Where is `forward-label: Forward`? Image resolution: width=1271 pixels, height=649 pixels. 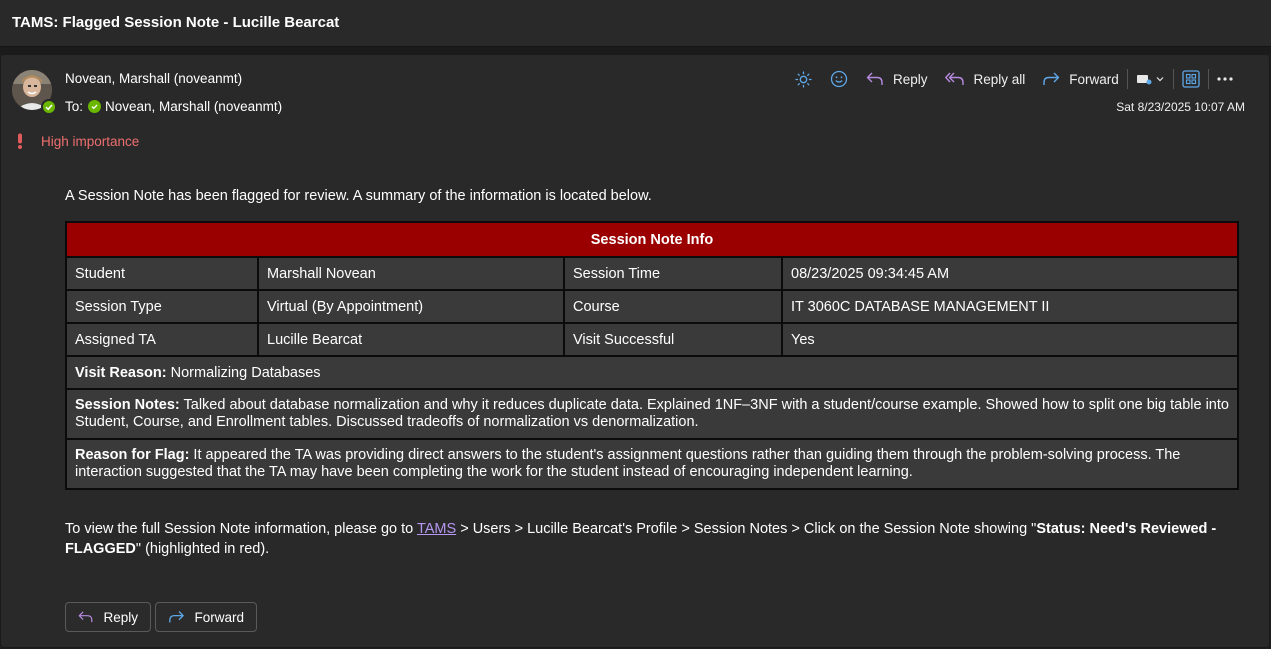 forward-label: Forward is located at coordinates (1094, 79).